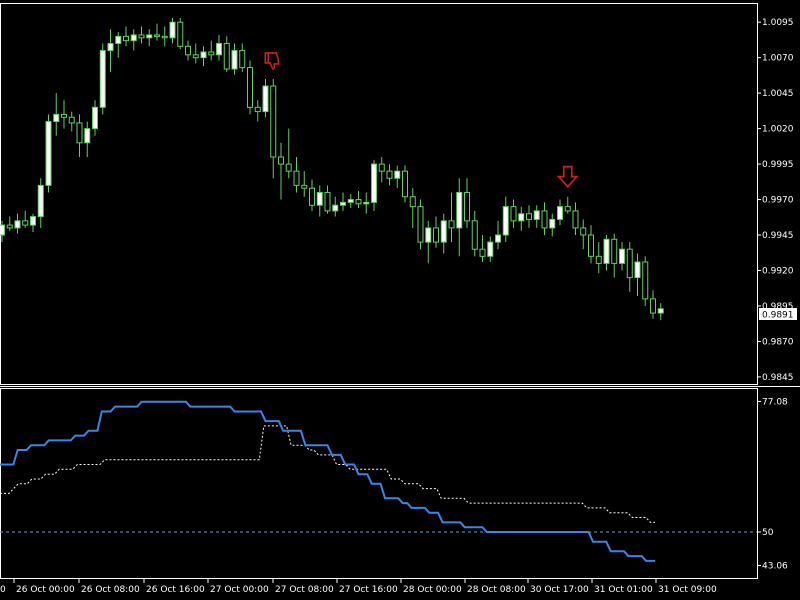 This screenshot has width=800, height=600. What do you see at coordinates (778, 271) in the screenshot?
I see `price-tick-label: 0.9920` at bounding box center [778, 271].